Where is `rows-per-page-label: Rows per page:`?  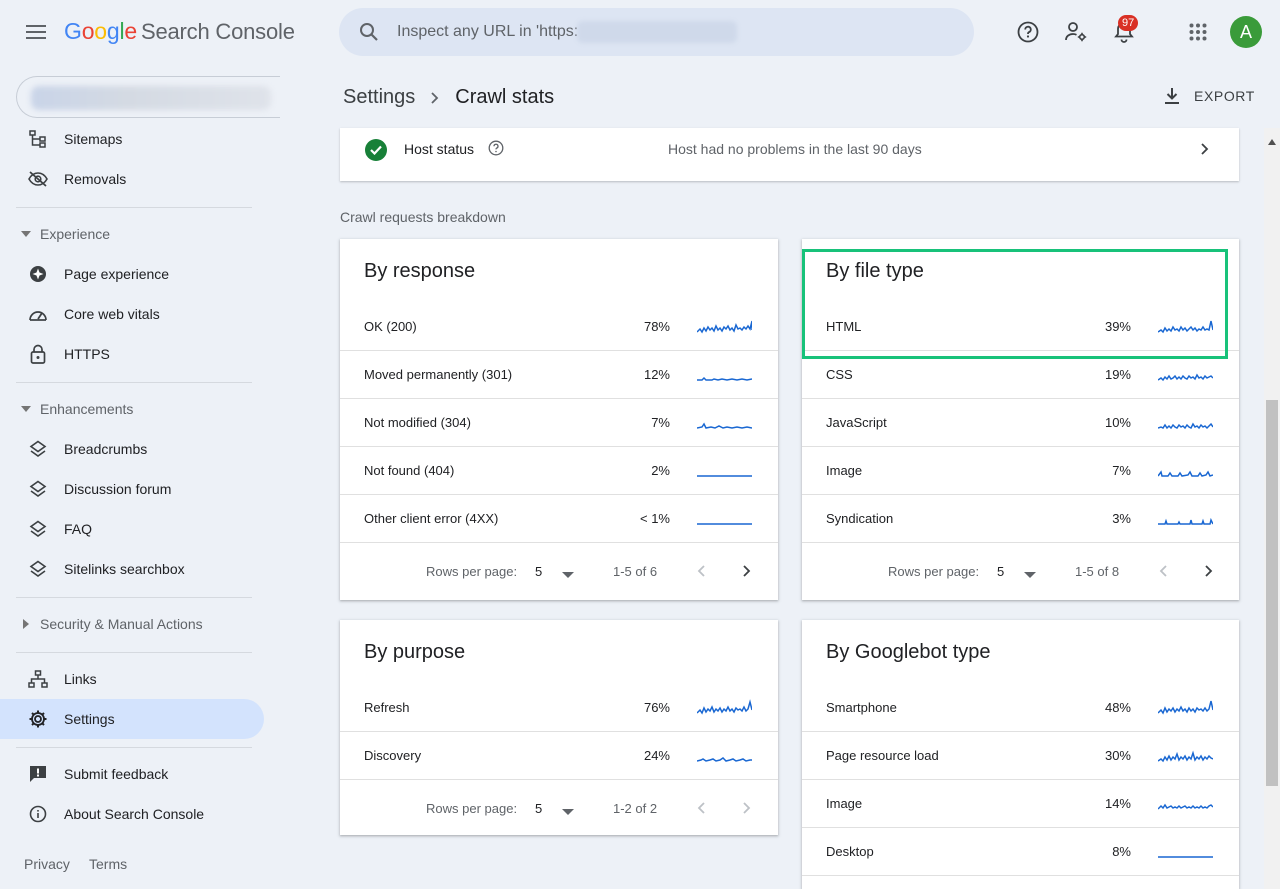 rows-per-page-label: Rows per page: is located at coordinates (472, 571).